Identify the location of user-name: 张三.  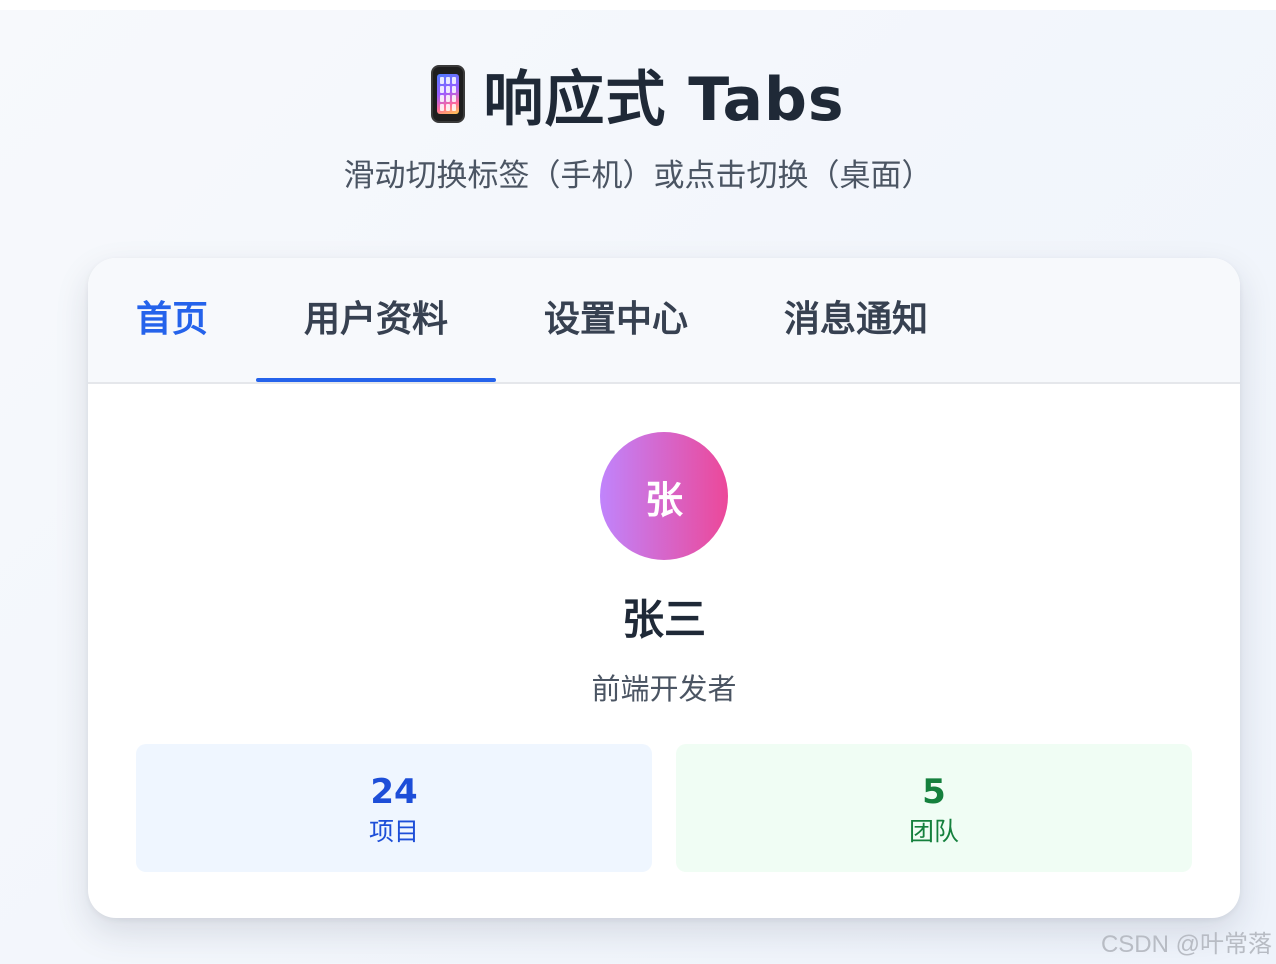
(663, 619).